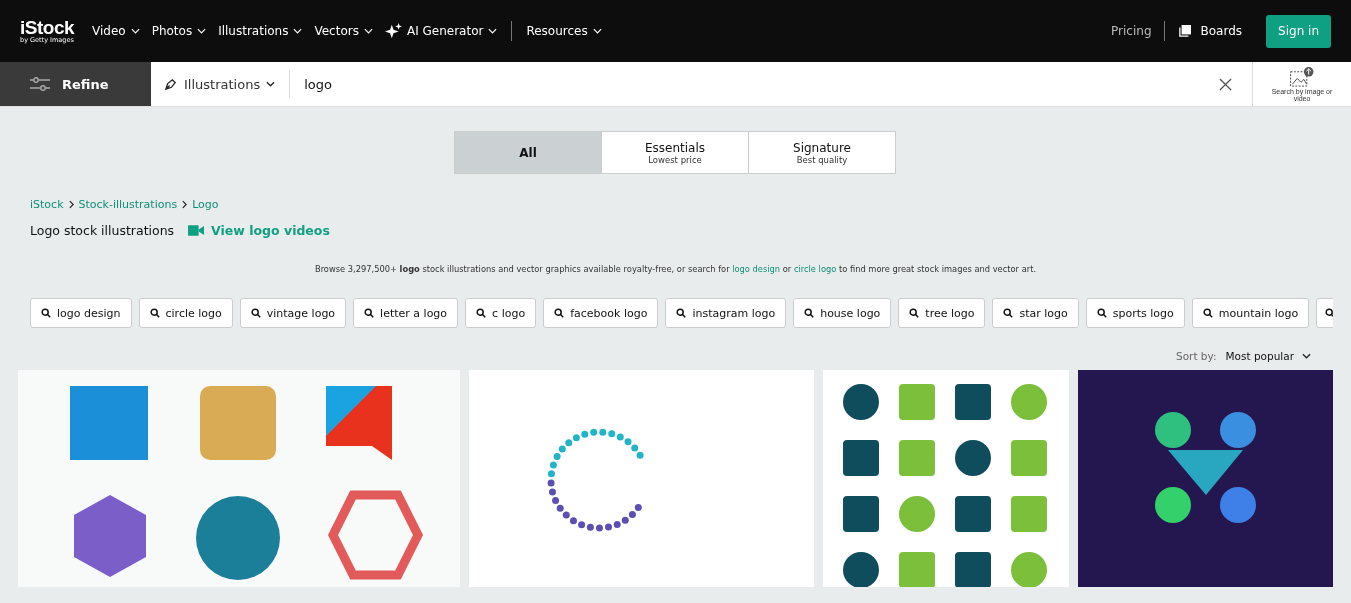 The image size is (1351, 603). What do you see at coordinates (1196, 356) in the screenshot?
I see `sort-label: Sort by:` at bounding box center [1196, 356].